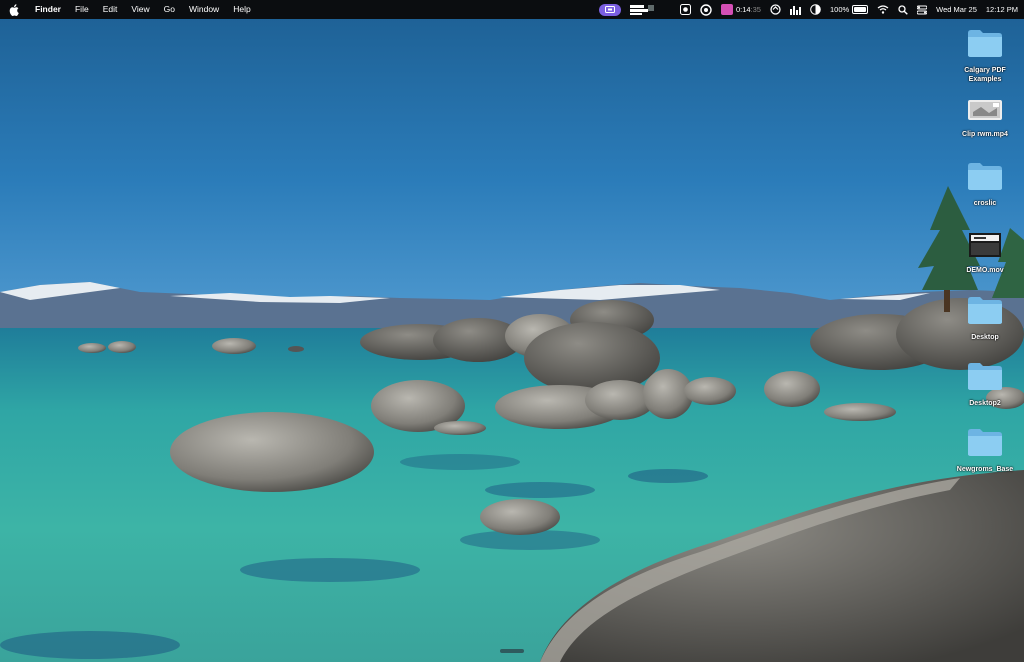 This screenshot has width=1024, height=662. I want to click on color-wheel-icon, so click(706, 9).